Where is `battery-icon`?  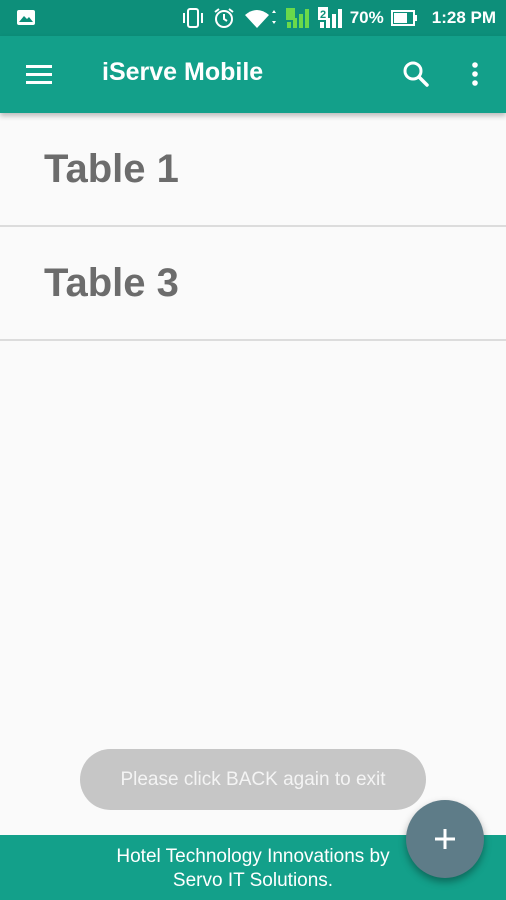
battery-icon is located at coordinates (404, 18).